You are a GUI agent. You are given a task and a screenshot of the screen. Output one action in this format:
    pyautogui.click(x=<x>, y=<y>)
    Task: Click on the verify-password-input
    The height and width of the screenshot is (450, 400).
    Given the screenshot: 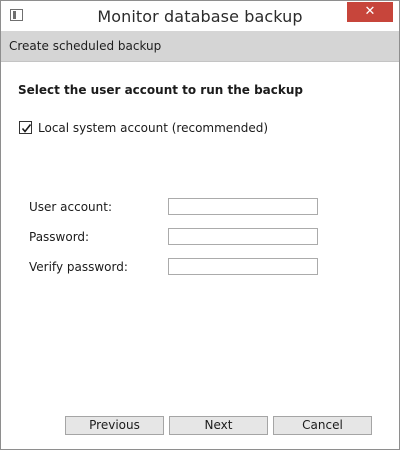 What is the action you would take?
    pyautogui.click(x=243, y=266)
    